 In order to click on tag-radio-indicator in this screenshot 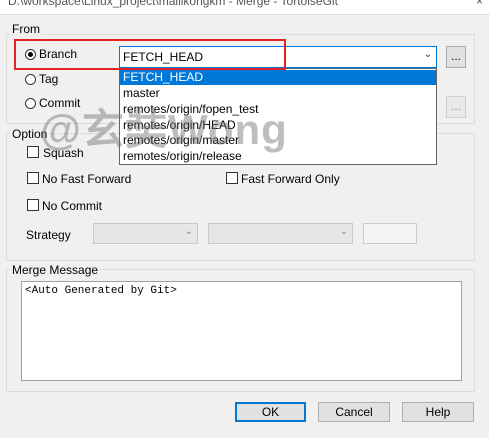, I will do `click(30, 80)`.